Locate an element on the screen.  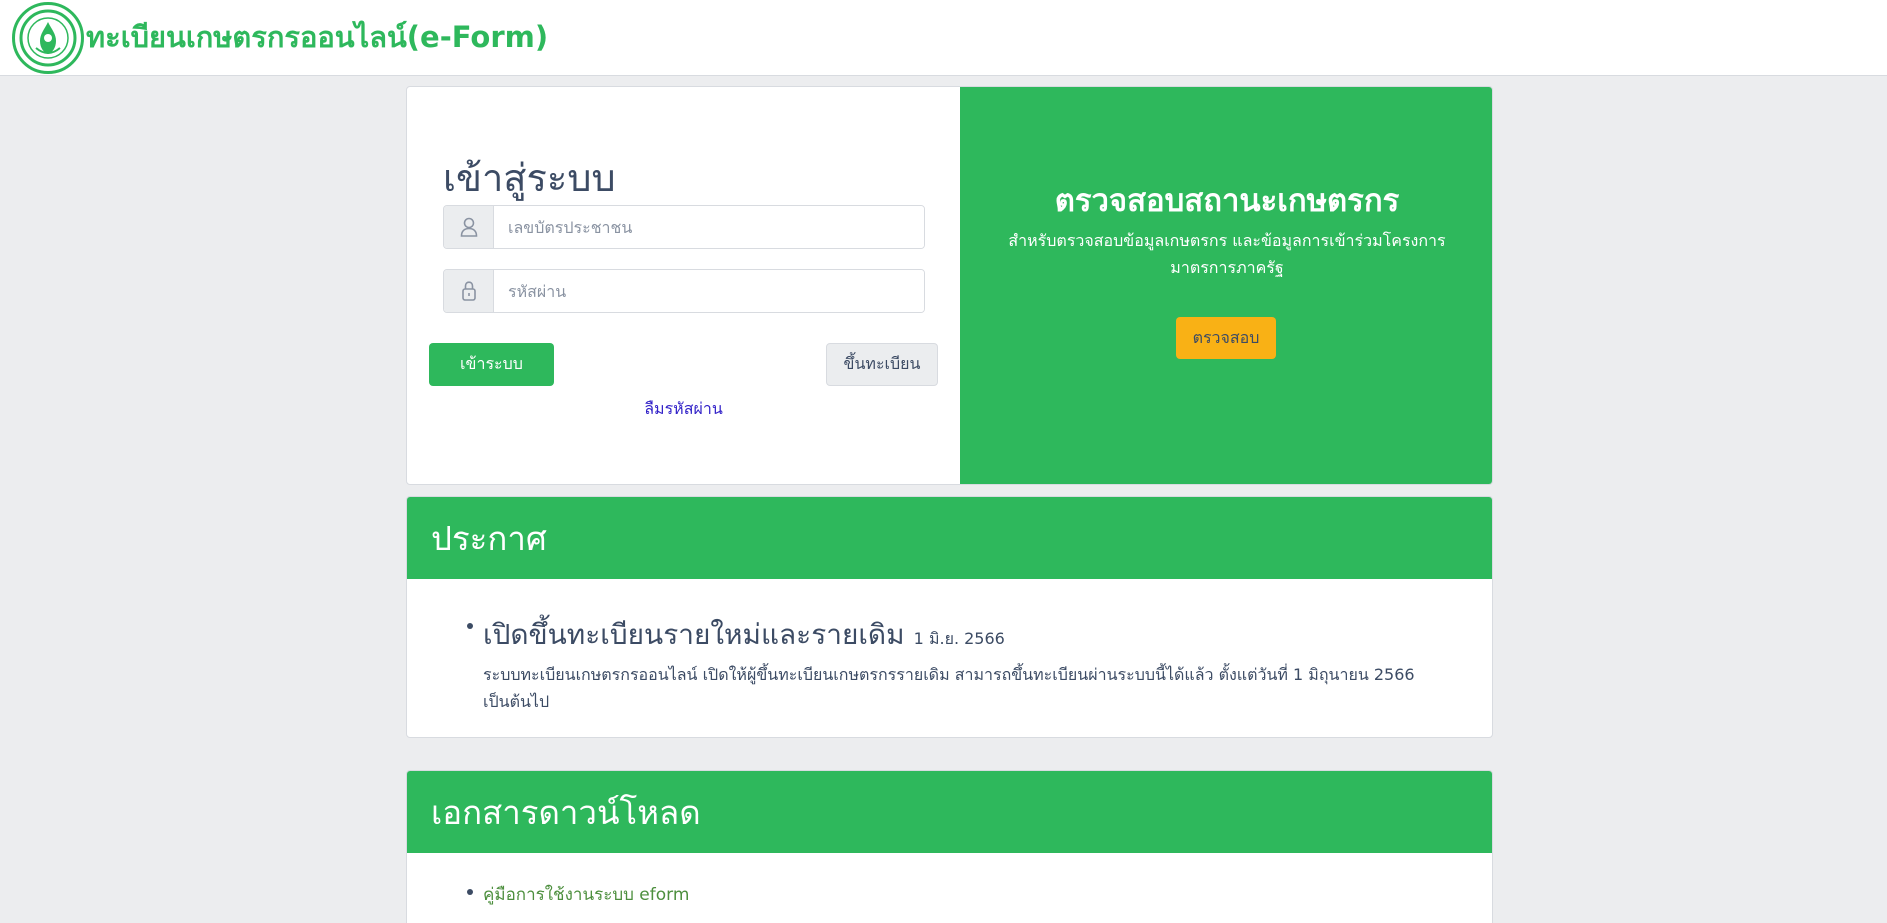
login-panel: เข้าสู่ระบบ เข้าระบบ ขึ้นทะเบียน is located at coordinates (683, 285).